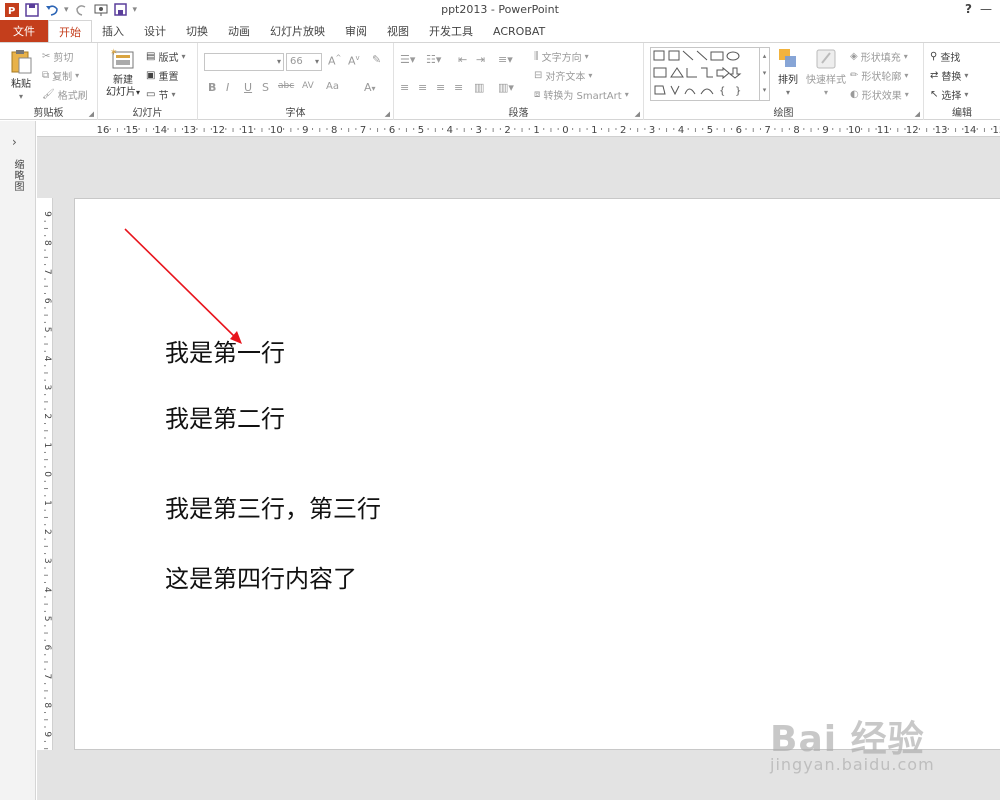 This screenshot has width=1000, height=800. I want to click on thumbnail-pane-label: 缩略图, so click(17, 175).